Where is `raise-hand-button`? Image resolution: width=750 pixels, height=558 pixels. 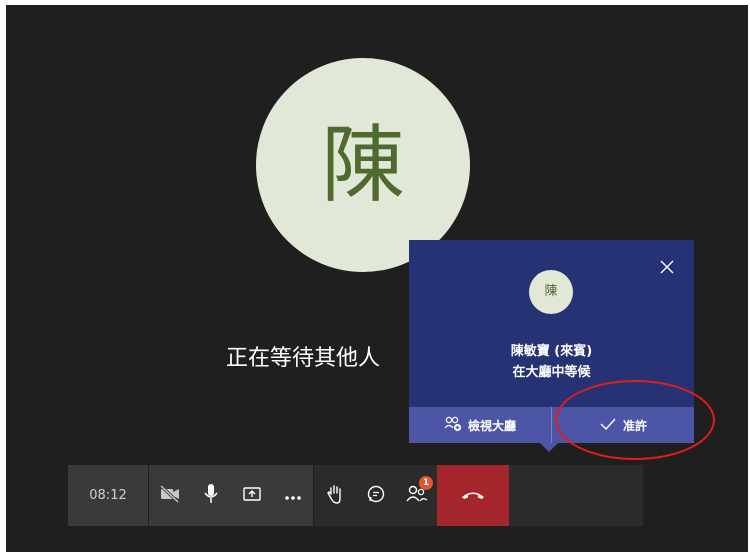
raise-hand-button is located at coordinates (334, 495).